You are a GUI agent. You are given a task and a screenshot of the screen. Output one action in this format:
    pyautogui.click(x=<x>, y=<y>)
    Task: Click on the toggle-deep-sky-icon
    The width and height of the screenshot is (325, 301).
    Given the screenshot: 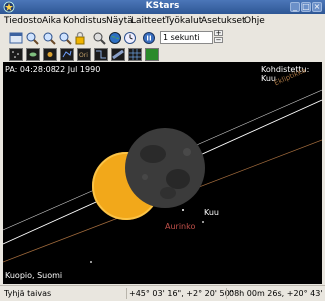 What is the action you would take?
    pyautogui.click(x=33, y=54)
    